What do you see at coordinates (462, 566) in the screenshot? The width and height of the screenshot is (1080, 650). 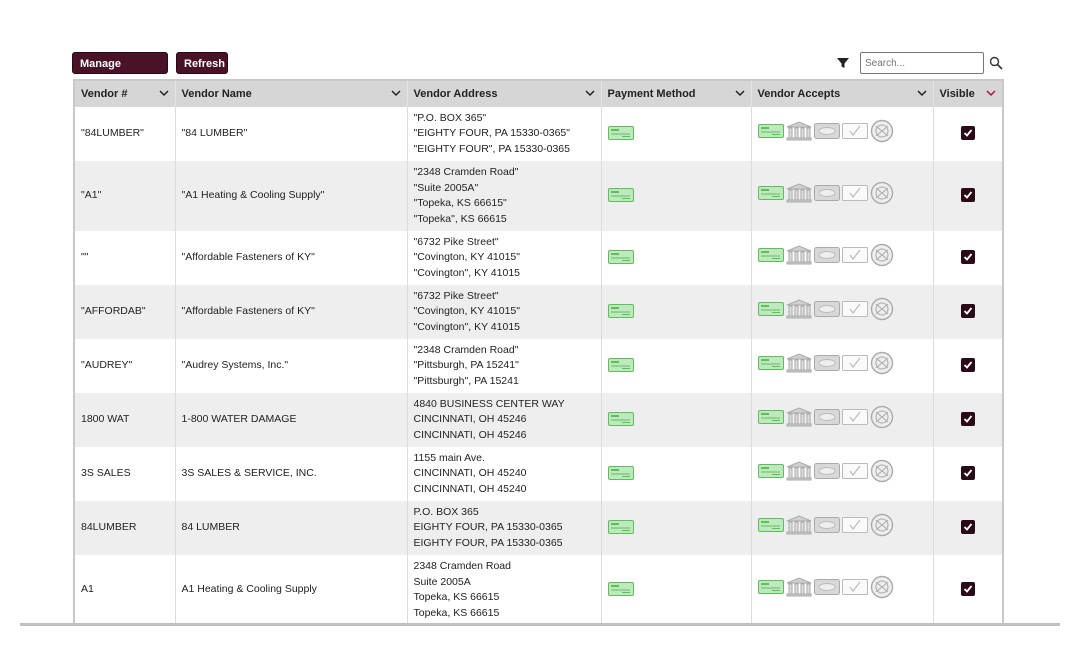 I see `address-line: 2348 Cramden Road` at bounding box center [462, 566].